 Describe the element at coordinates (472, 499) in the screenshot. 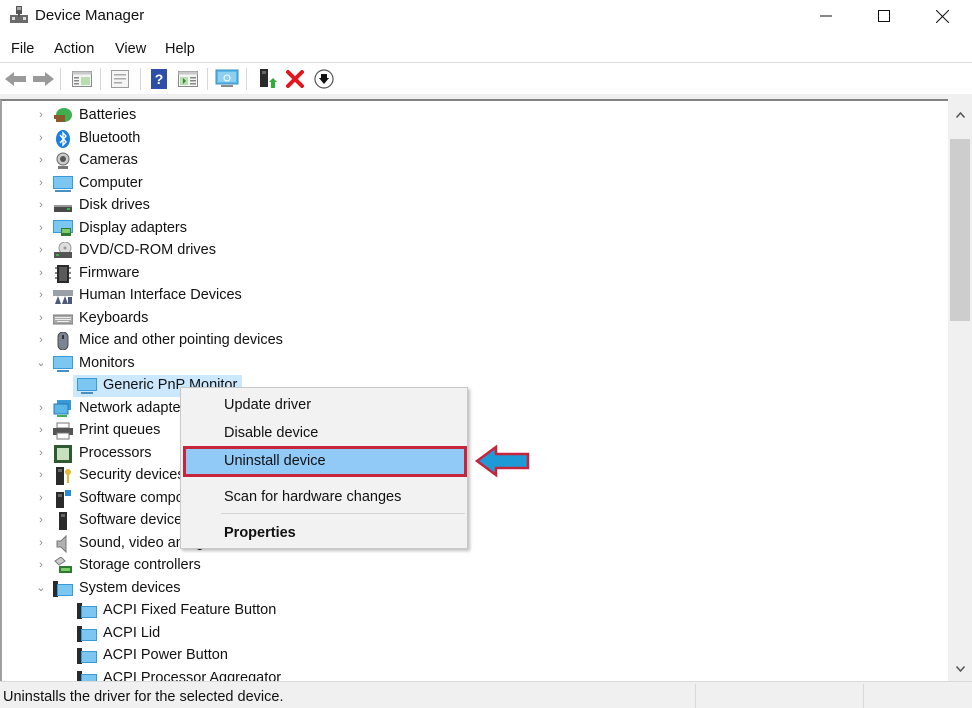

I see `tree-node-software-components: › Software components` at that location.